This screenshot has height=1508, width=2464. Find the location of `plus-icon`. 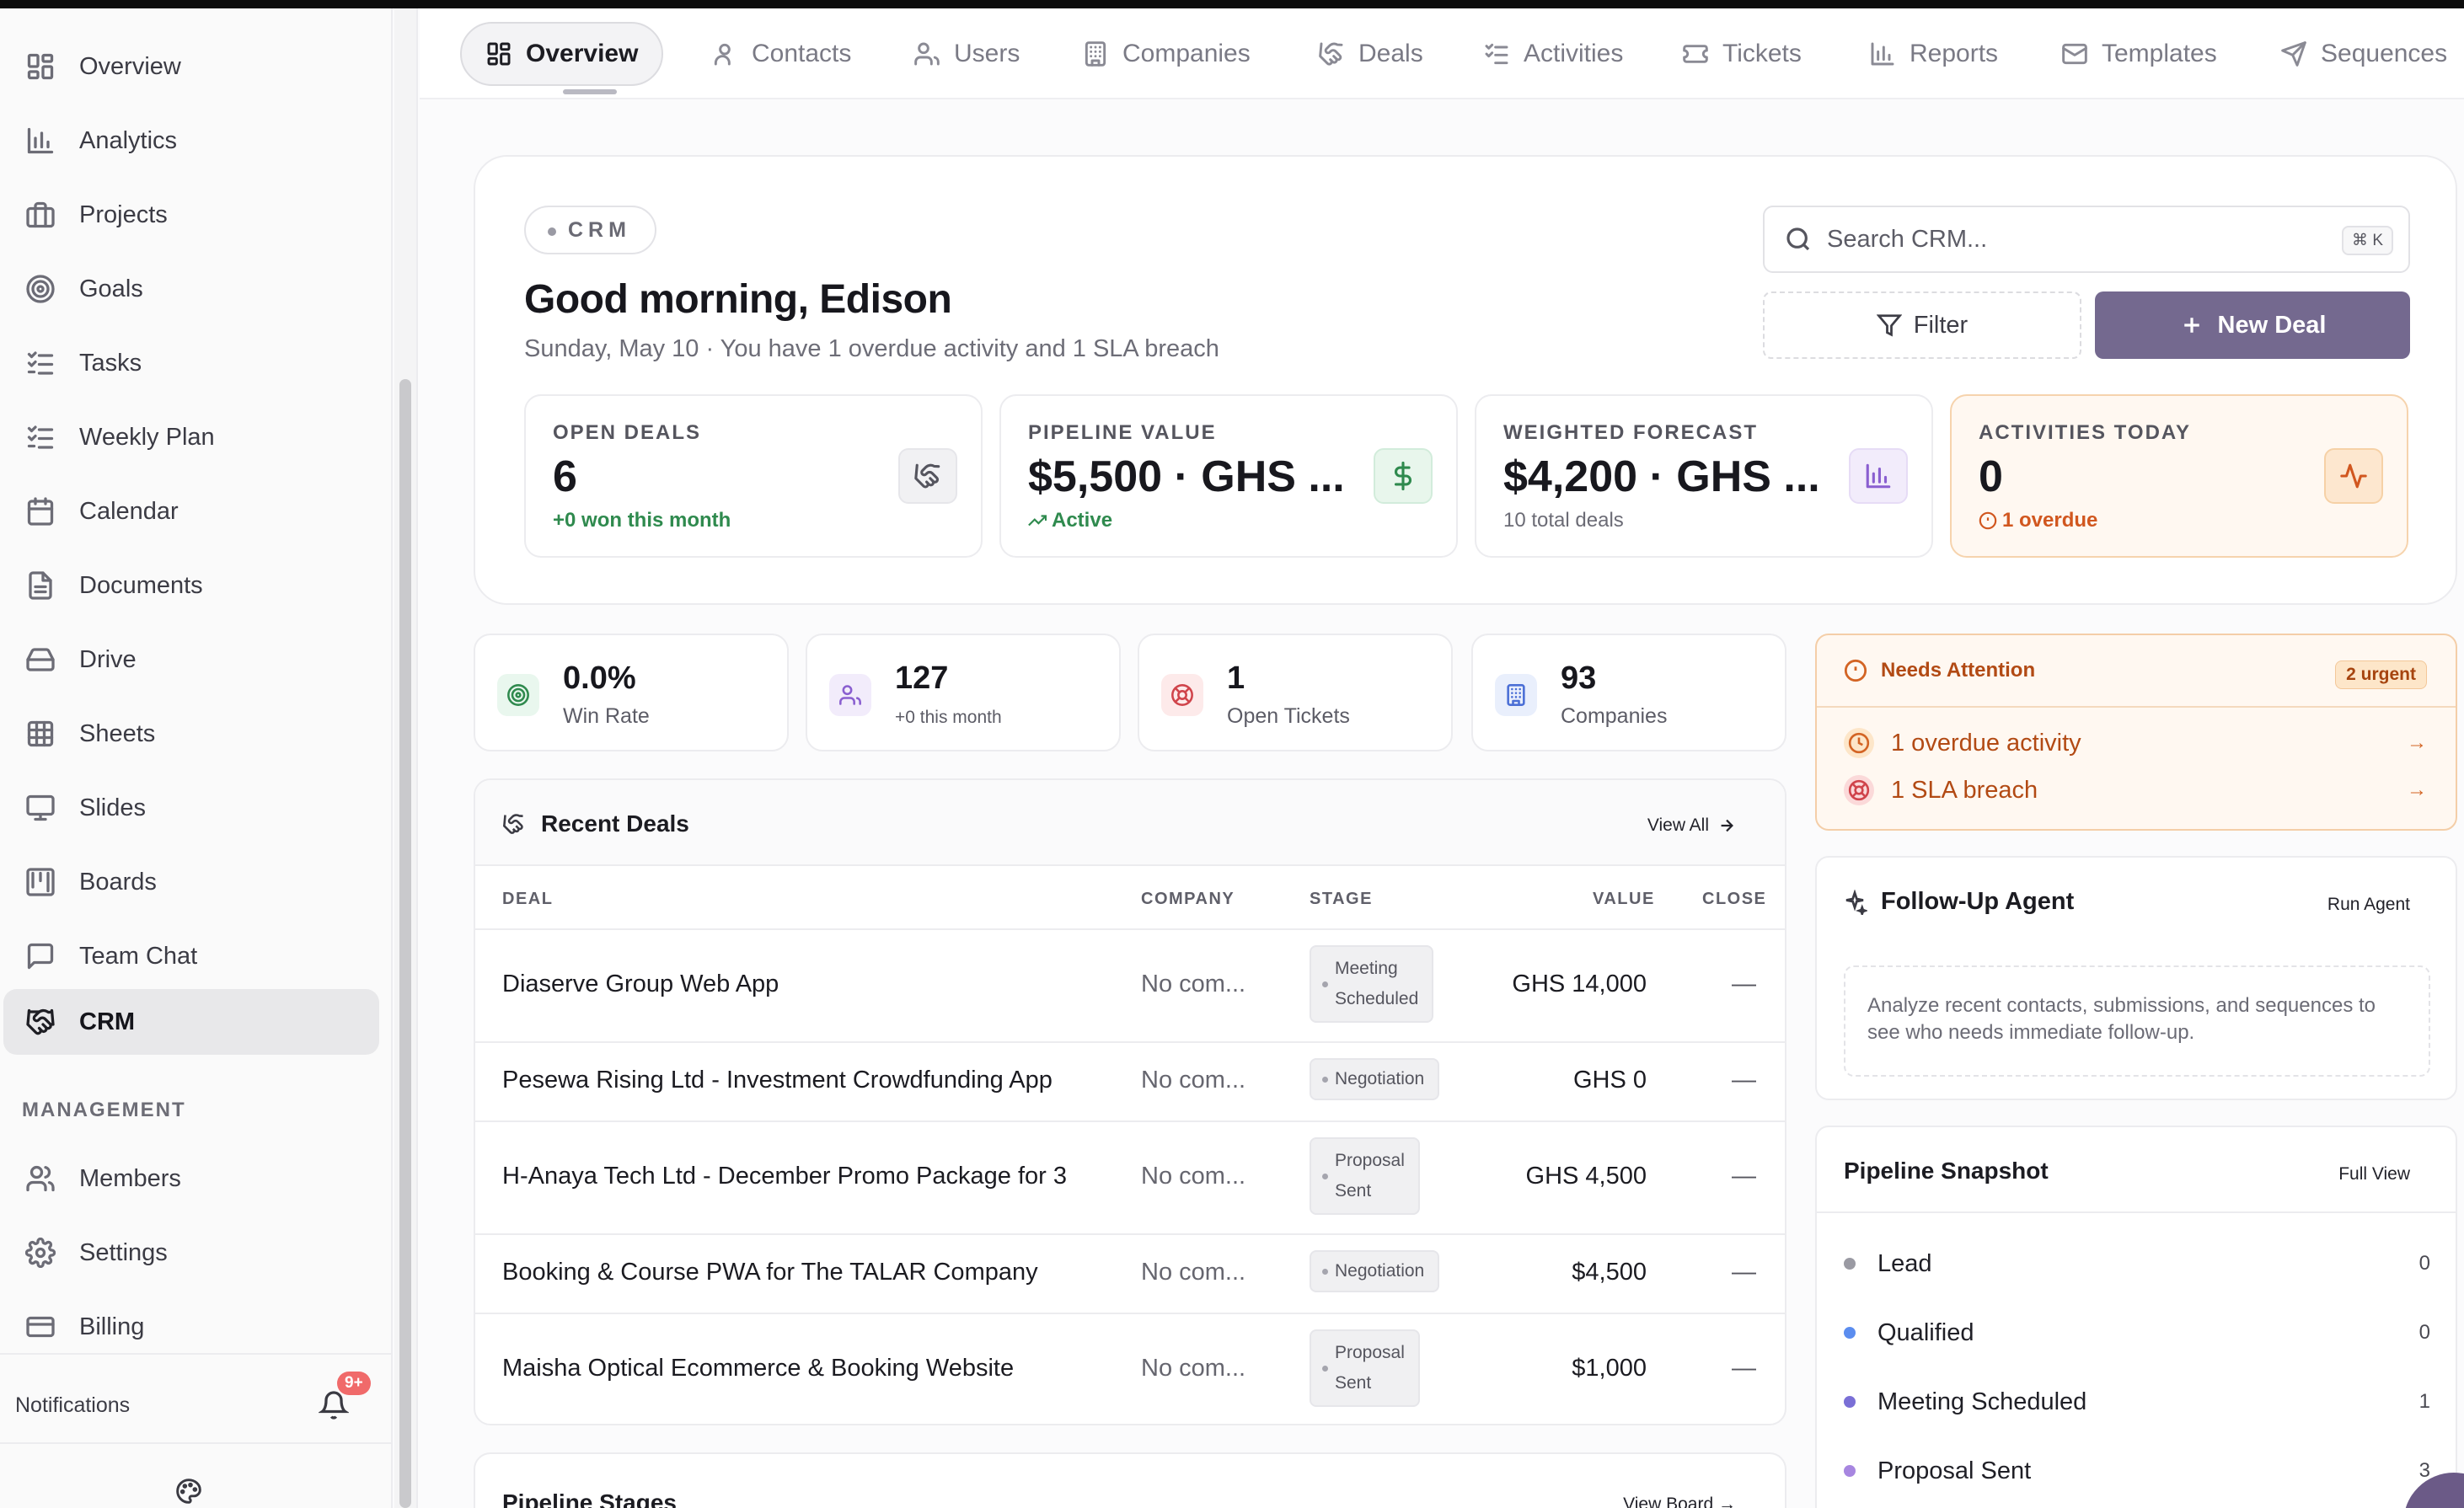

plus-icon is located at coordinates (2191, 325).